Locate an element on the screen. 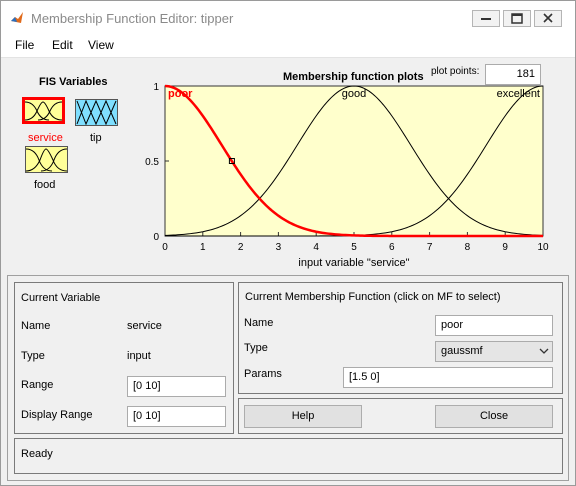  variable-type-value: input is located at coordinates (139, 356).